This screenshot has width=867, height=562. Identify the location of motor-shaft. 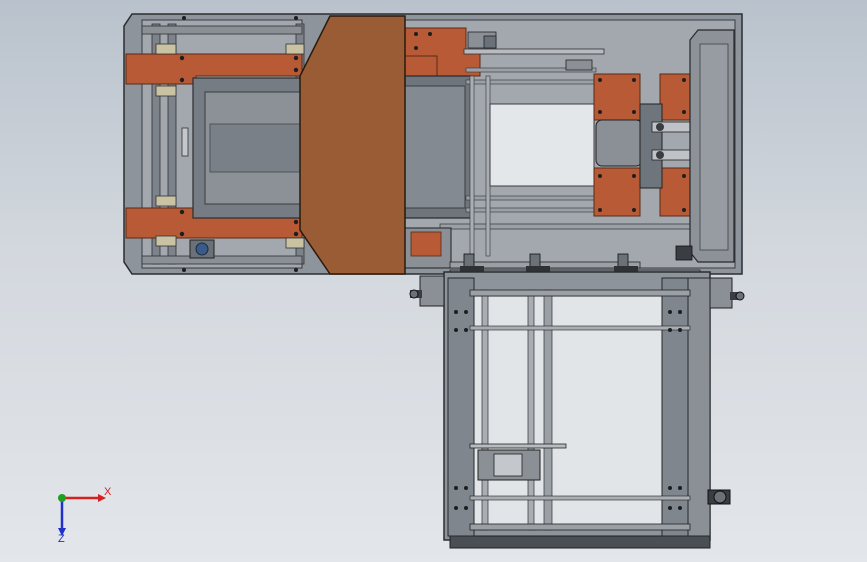
(202, 249).